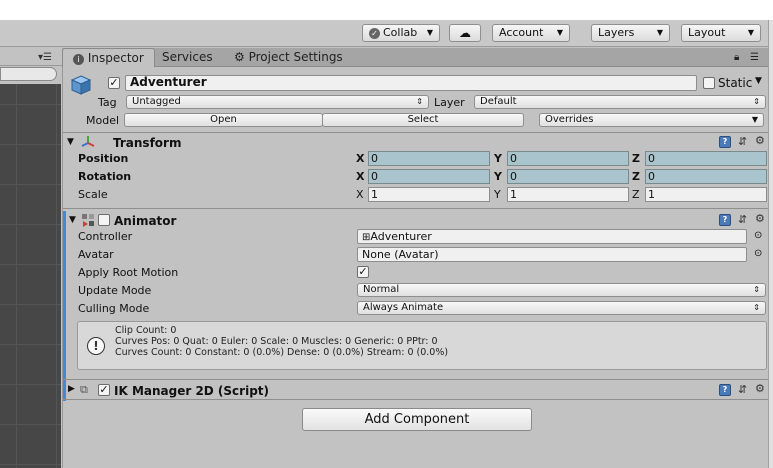 The width and height of the screenshot is (773, 468). What do you see at coordinates (147, 143) in the screenshot?
I see `transform-title: Transform` at bounding box center [147, 143].